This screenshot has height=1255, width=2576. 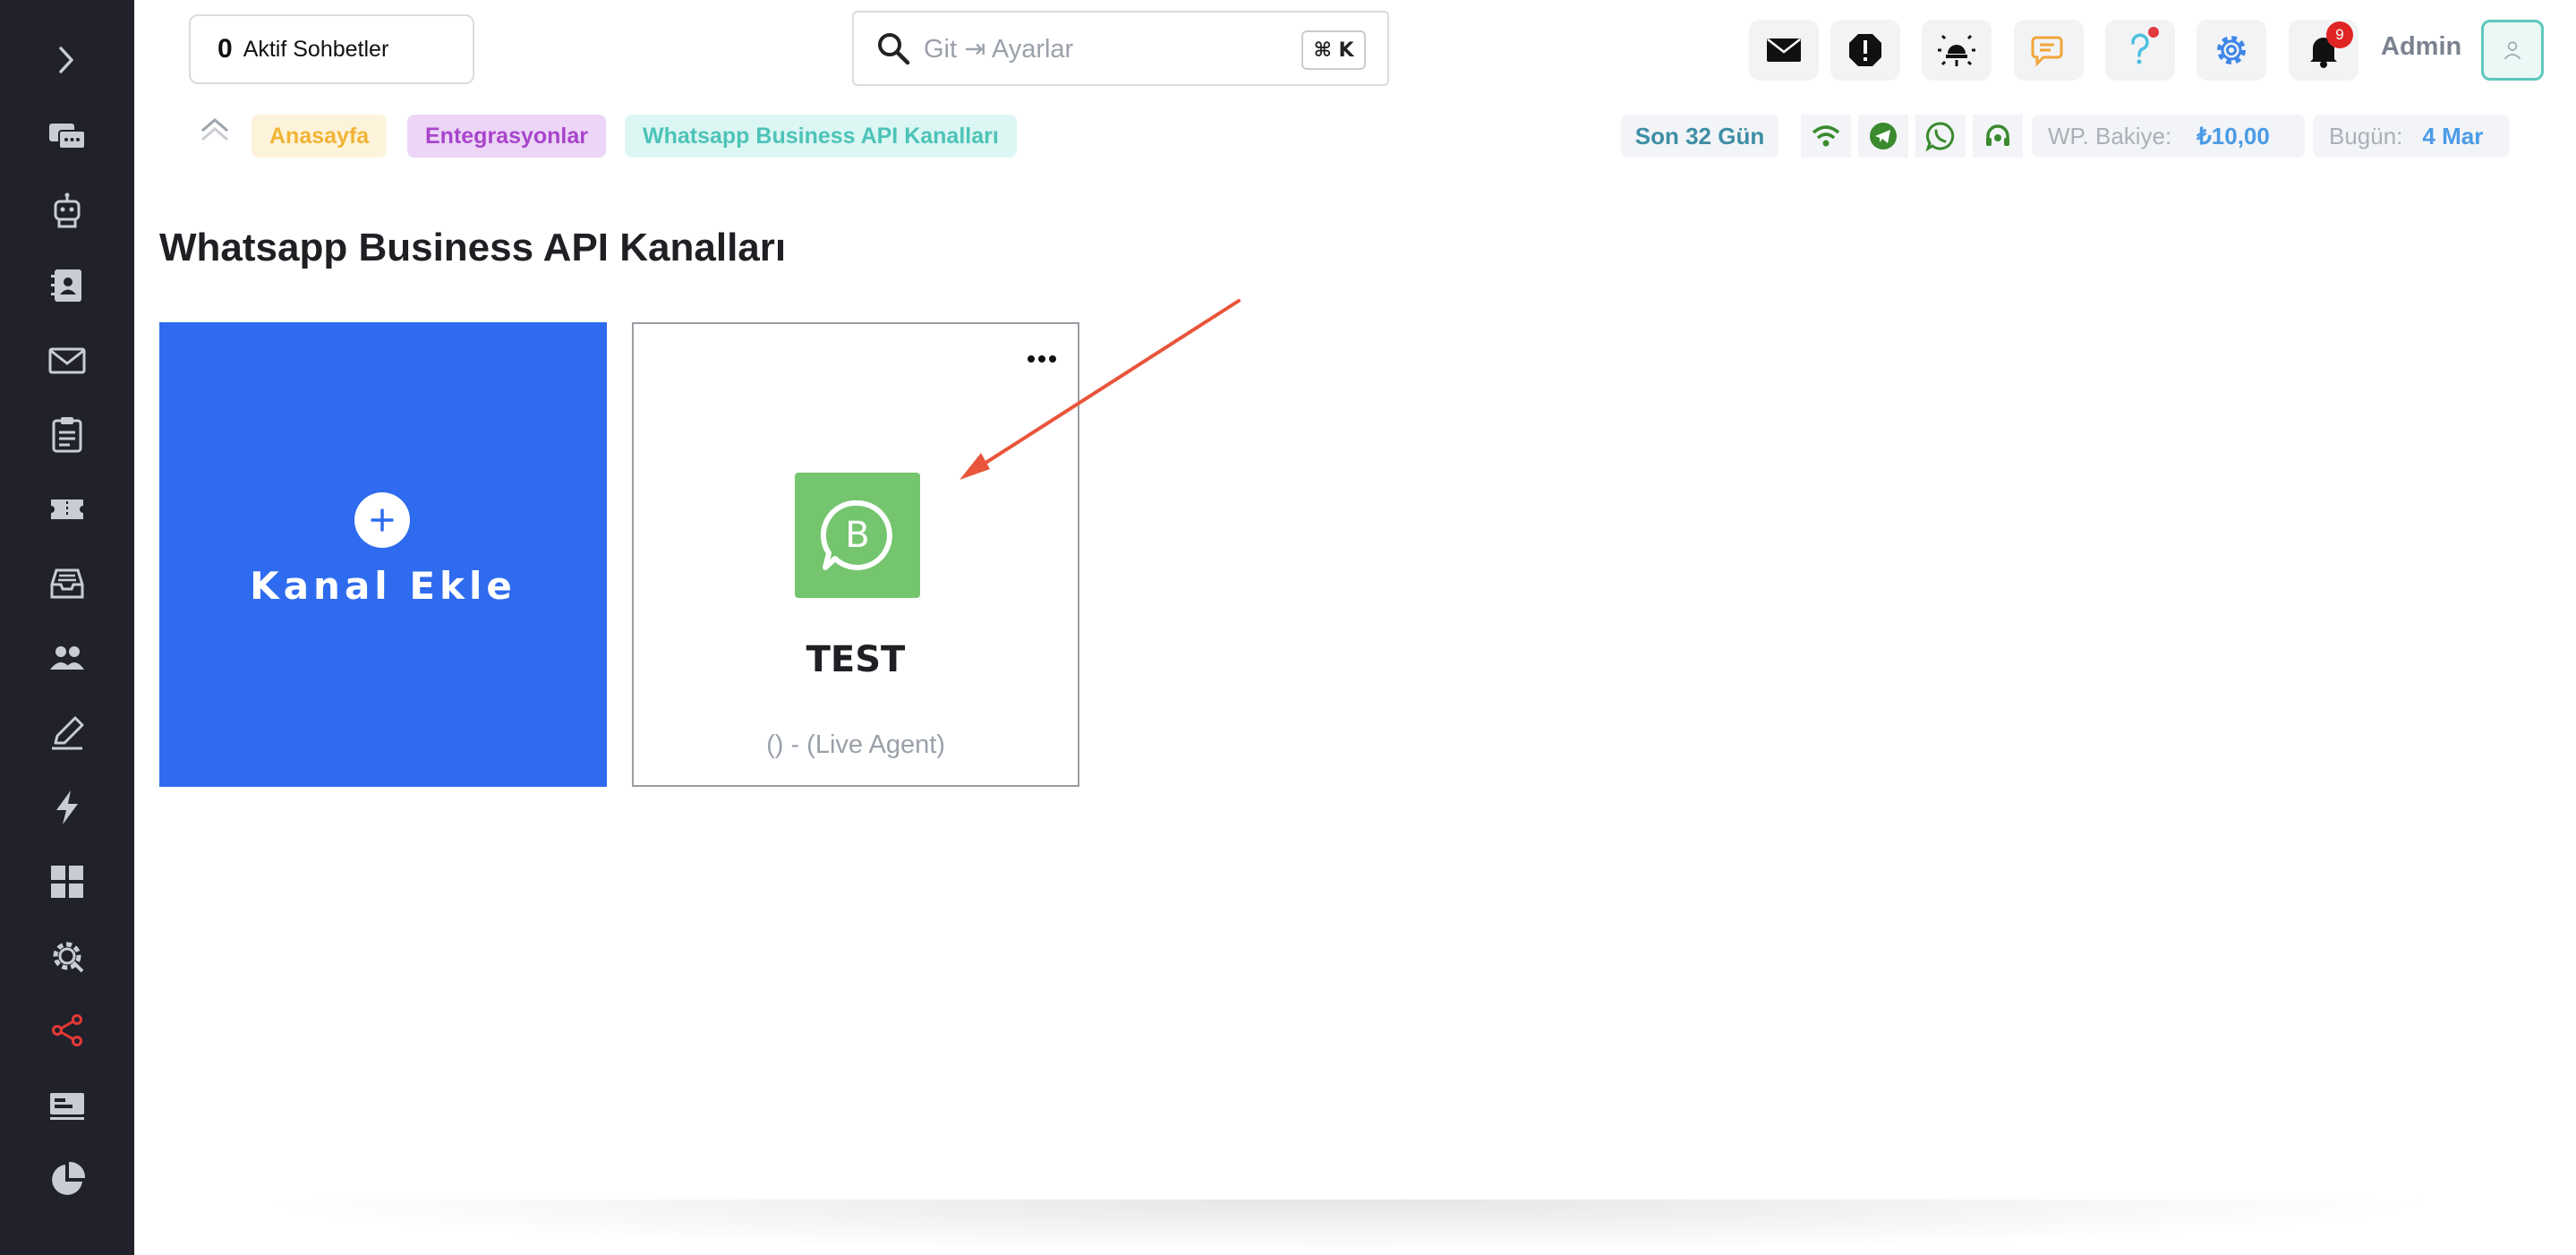 What do you see at coordinates (2110, 135) in the screenshot?
I see `wp-balance-label: WP. Bakiye:` at bounding box center [2110, 135].